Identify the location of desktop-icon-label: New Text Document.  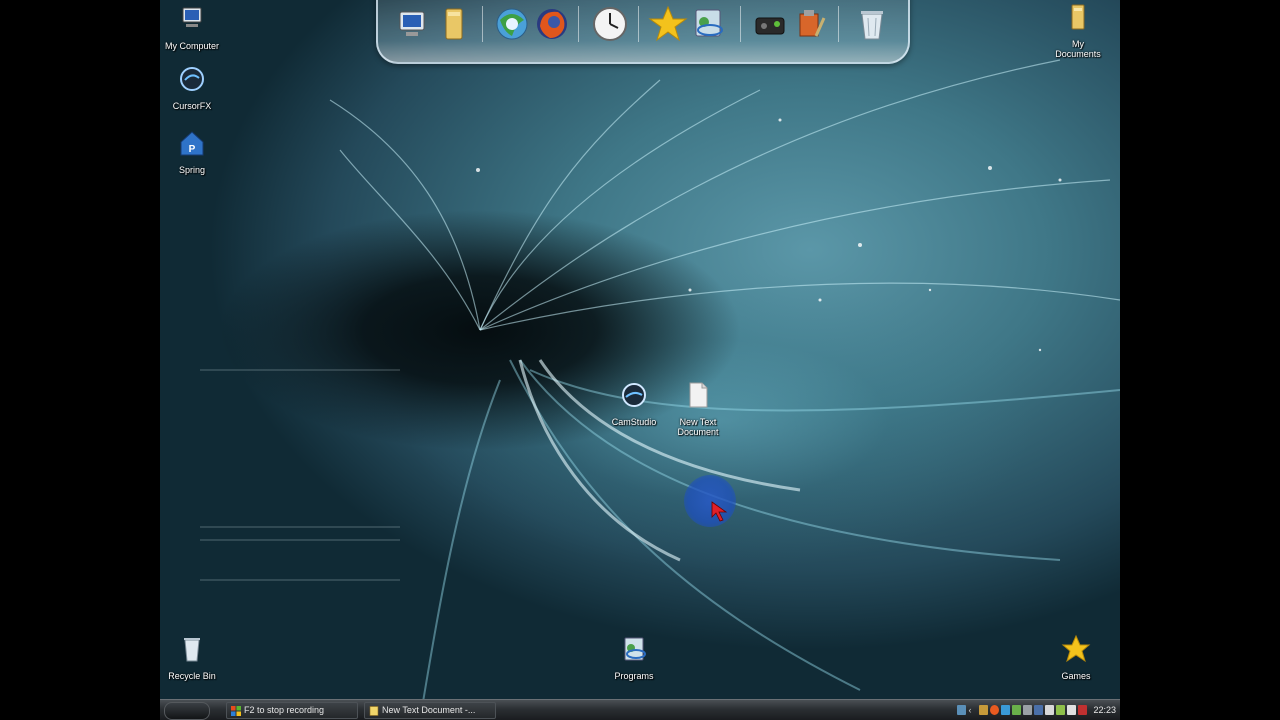
(698, 427).